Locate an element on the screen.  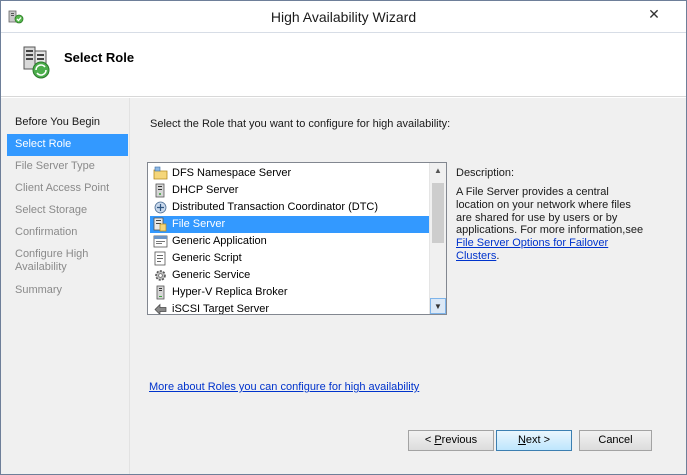
dtc-icon is located at coordinates (160, 207).